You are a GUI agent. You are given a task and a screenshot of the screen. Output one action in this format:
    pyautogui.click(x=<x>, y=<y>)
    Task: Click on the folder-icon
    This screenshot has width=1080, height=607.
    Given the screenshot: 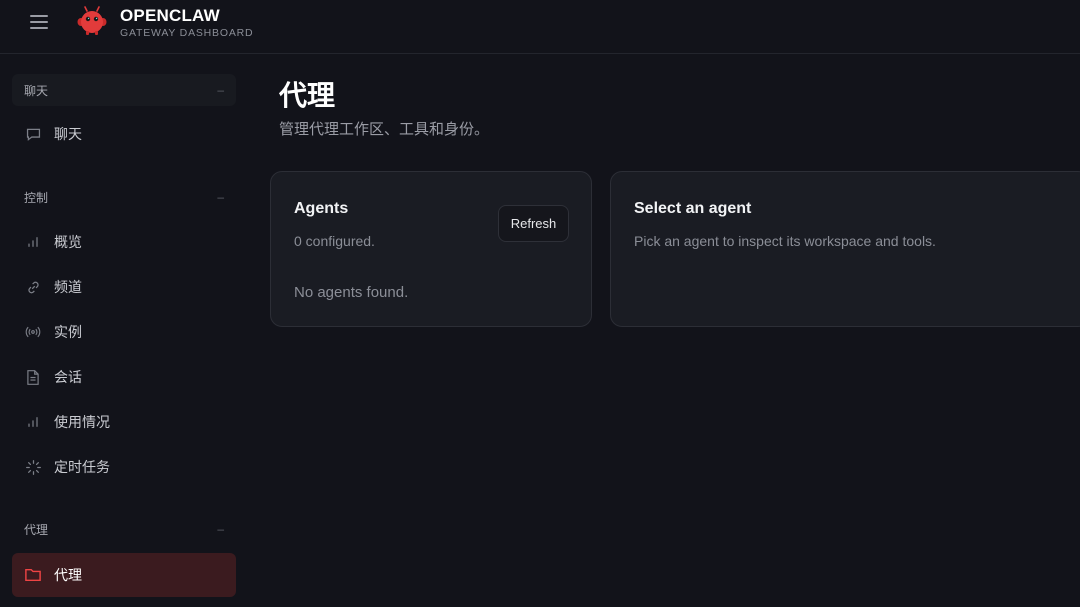 What is the action you would take?
    pyautogui.click(x=33, y=575)
    